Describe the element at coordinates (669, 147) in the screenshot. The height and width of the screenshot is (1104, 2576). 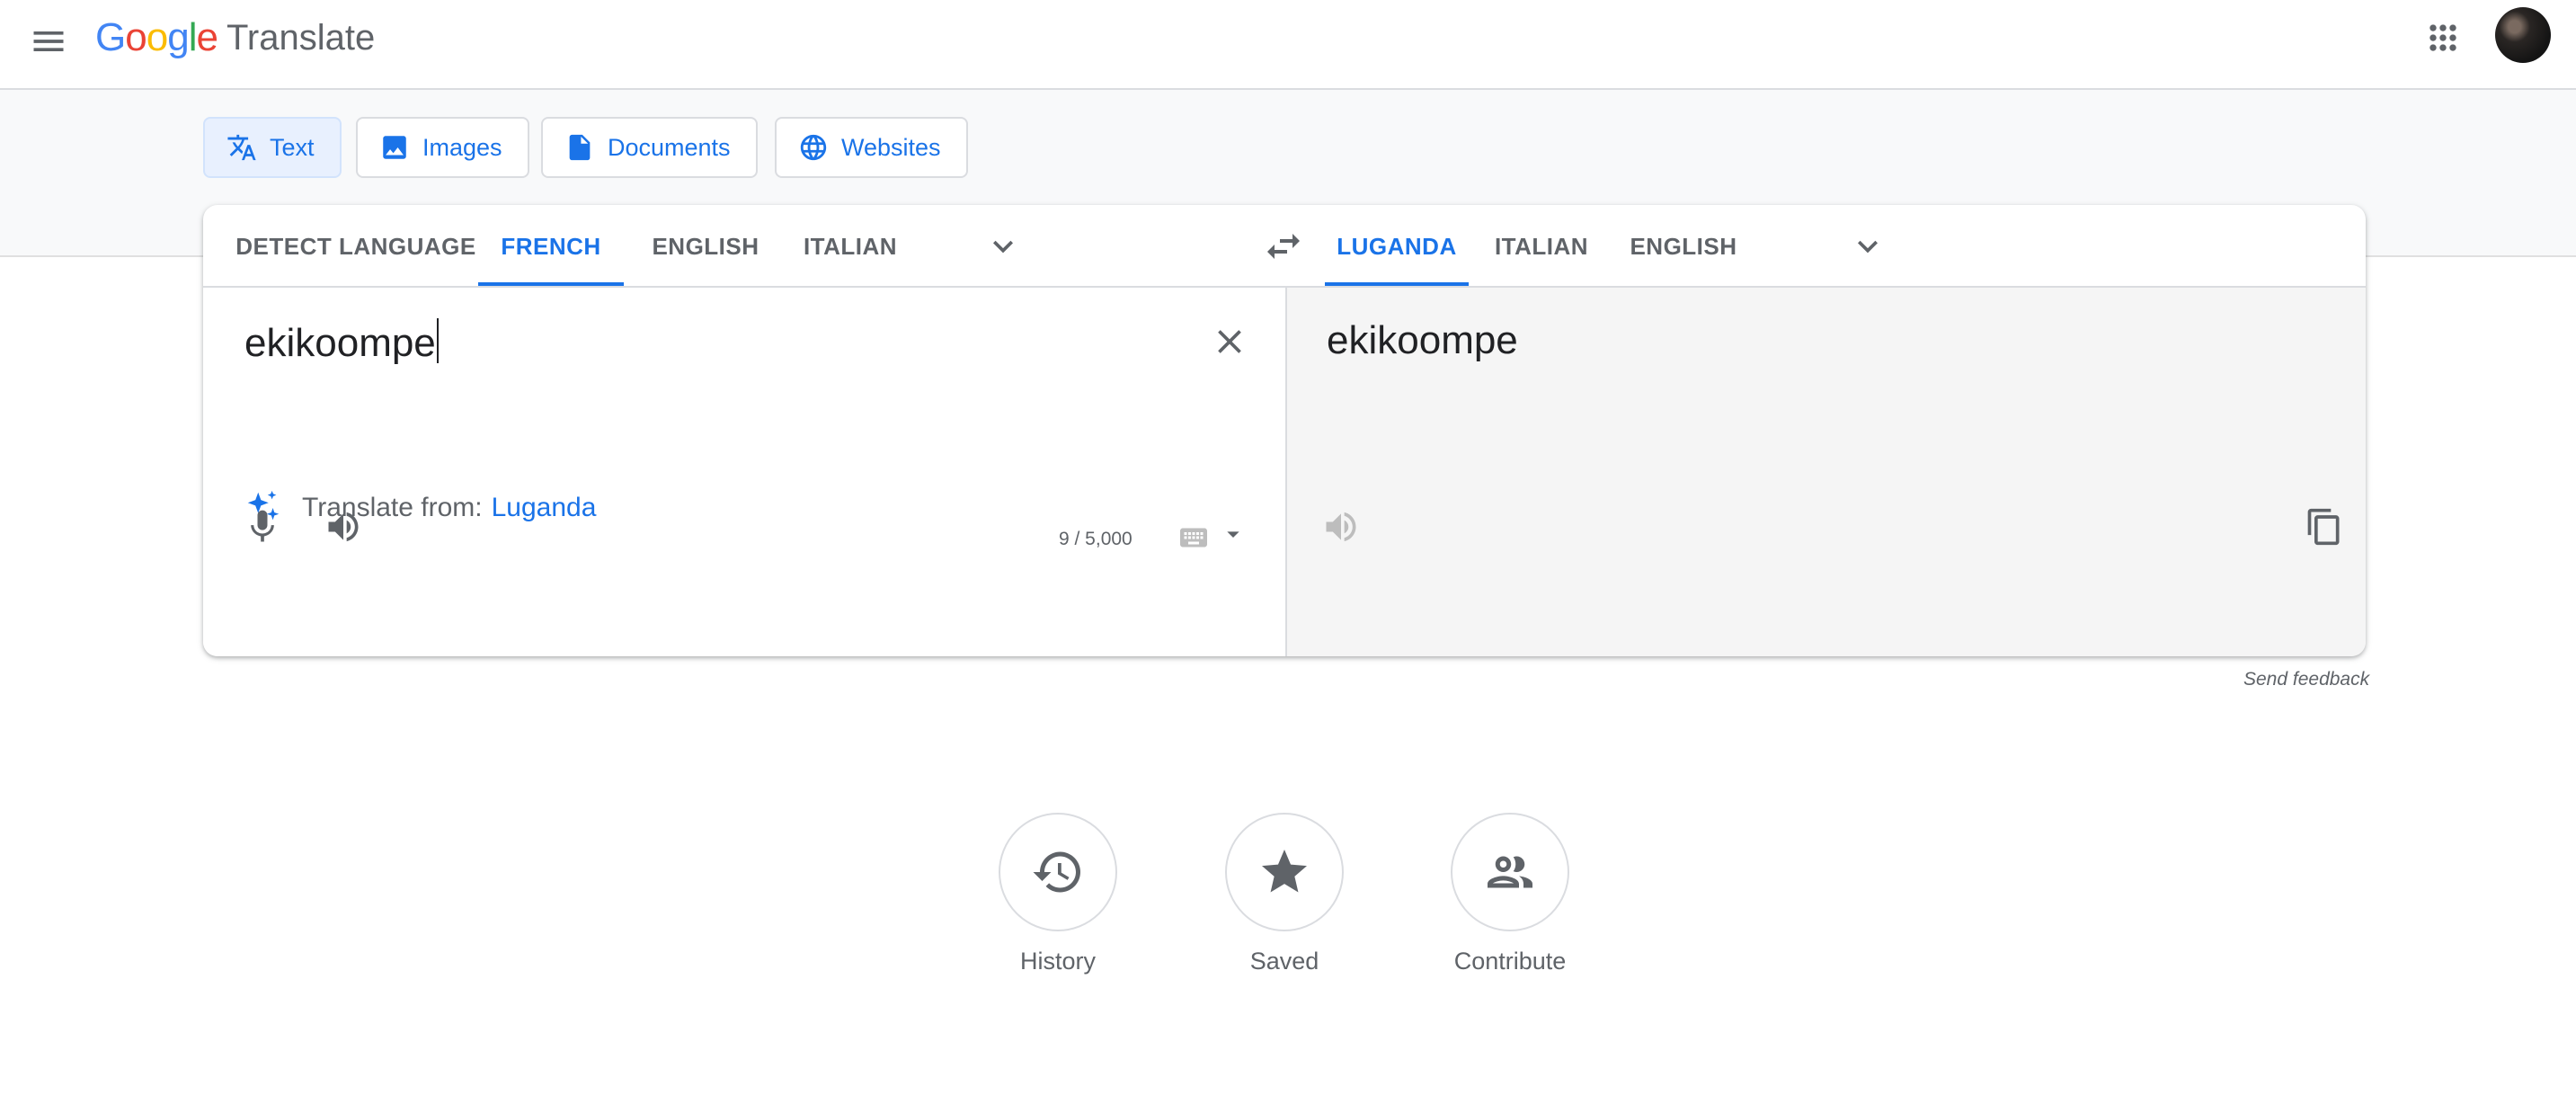
I see `mode-documents-label: Documents` at that location.